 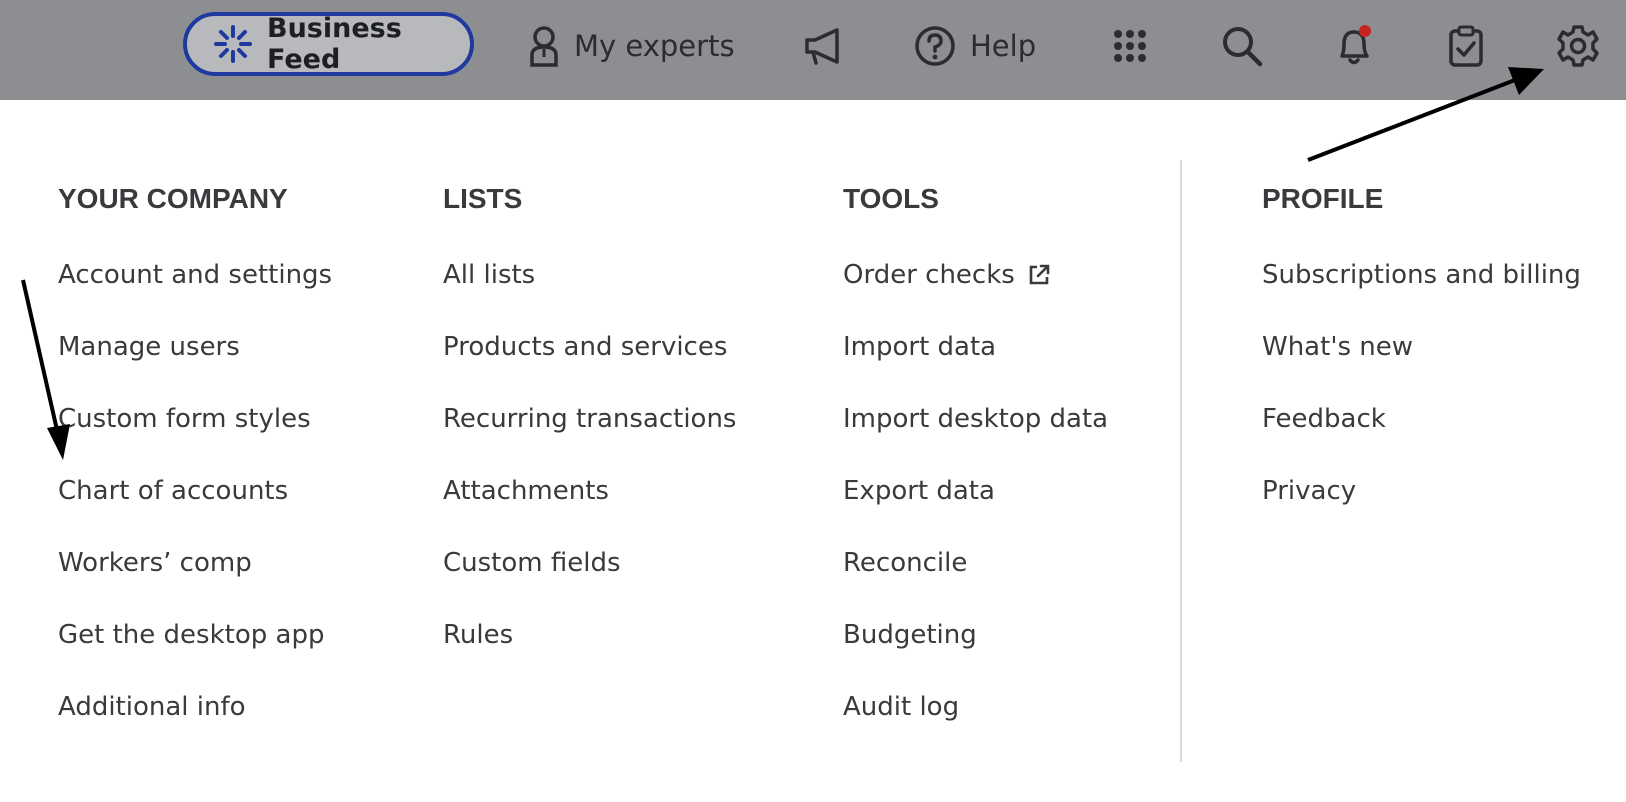 I want to click on expert-icon, so click(x=544, y=46).